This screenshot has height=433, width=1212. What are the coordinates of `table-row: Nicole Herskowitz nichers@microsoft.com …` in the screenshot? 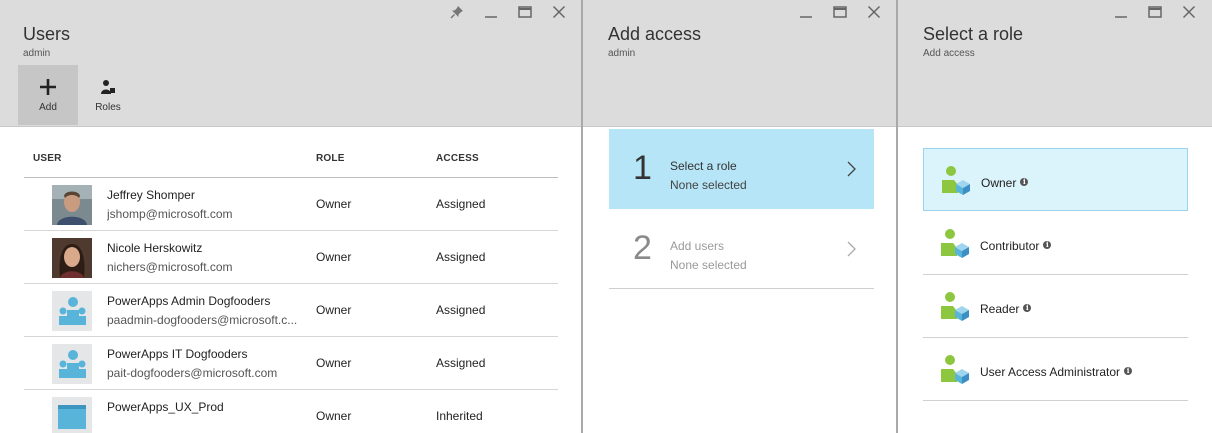 It's located at (291, 257).